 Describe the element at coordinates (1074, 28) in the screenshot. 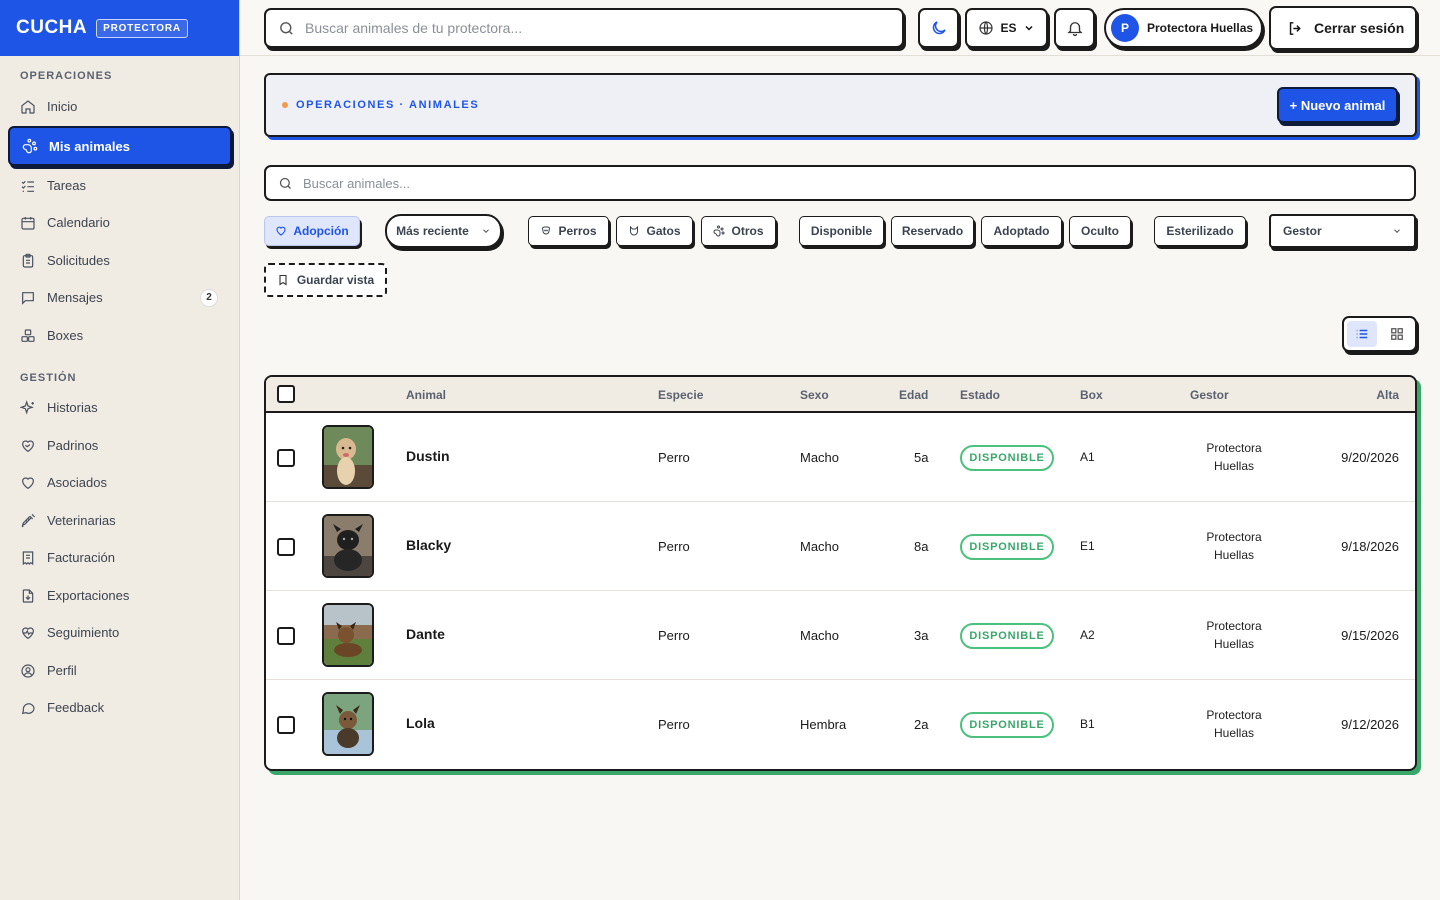

I see `notifications-button` at that location.